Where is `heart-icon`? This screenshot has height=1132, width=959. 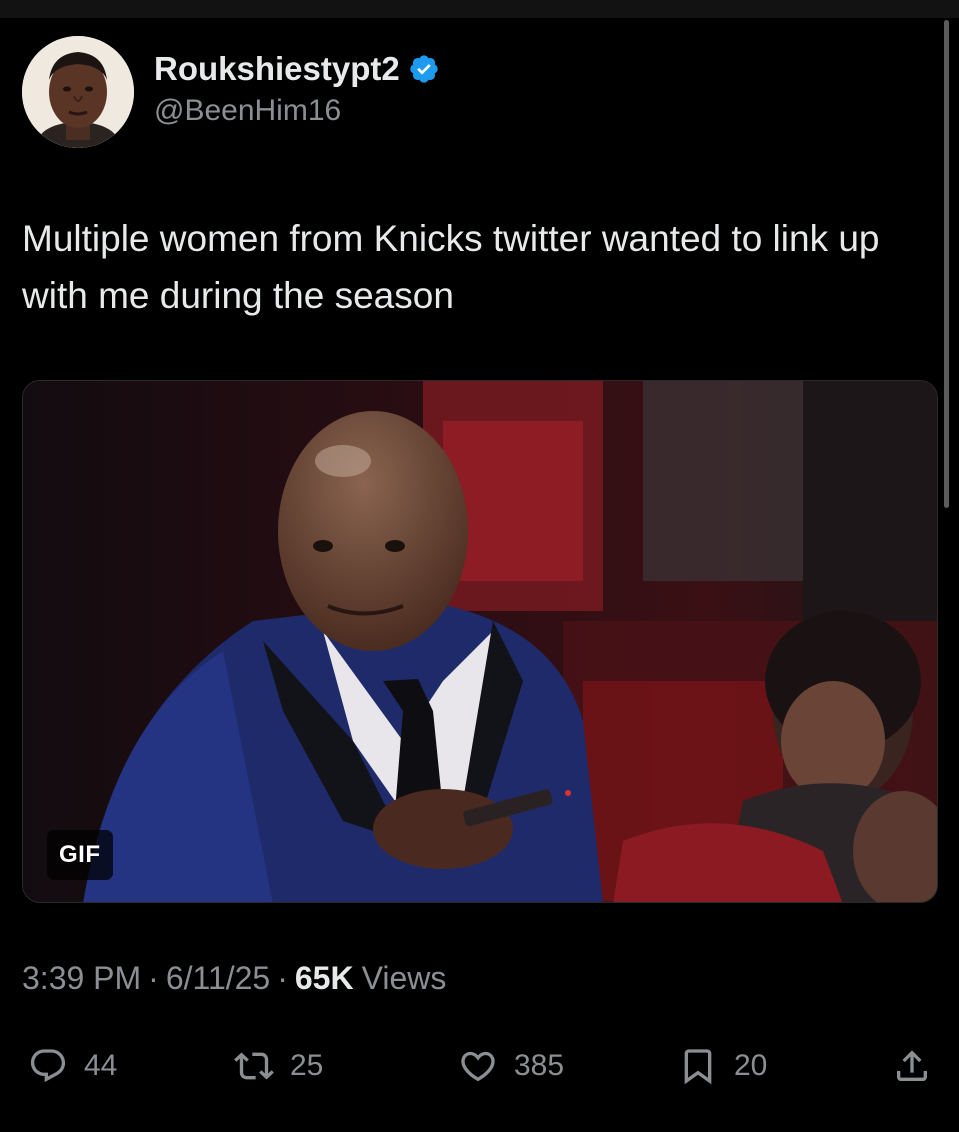 heart-icon is located at coordinates (478, 1066).